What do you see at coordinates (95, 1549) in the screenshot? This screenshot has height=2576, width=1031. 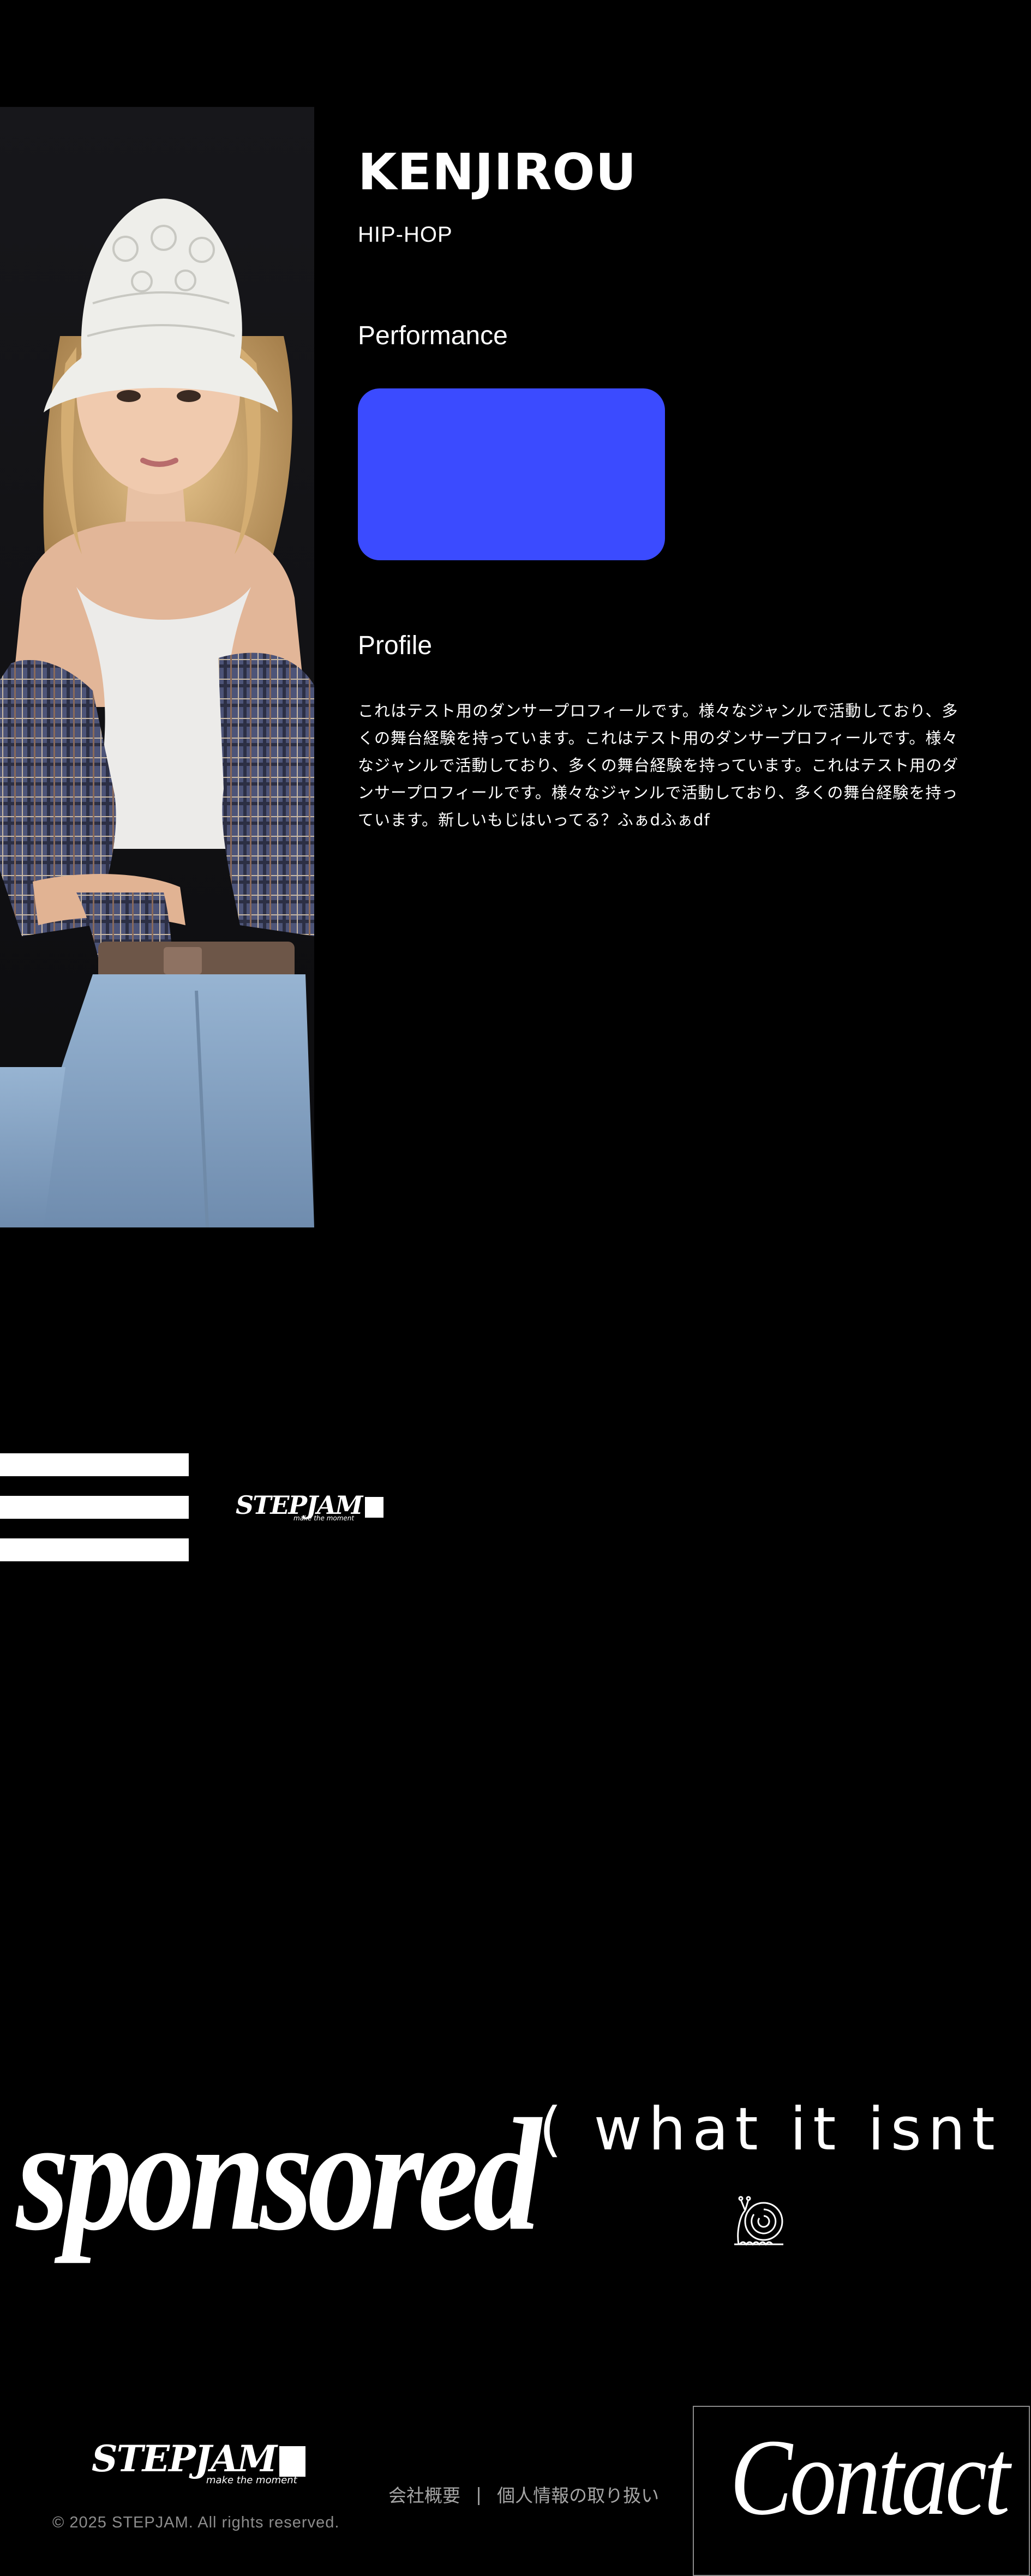 I see `menu-bar-bottom` at bounding box center [95, 1549].